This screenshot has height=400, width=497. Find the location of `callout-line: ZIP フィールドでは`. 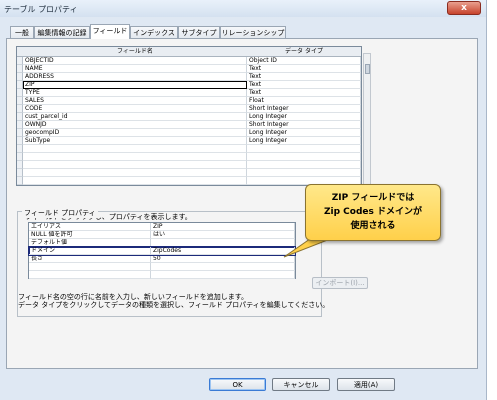

callout-line: ZIP フィールドでは is located at coordinates (373, 198).